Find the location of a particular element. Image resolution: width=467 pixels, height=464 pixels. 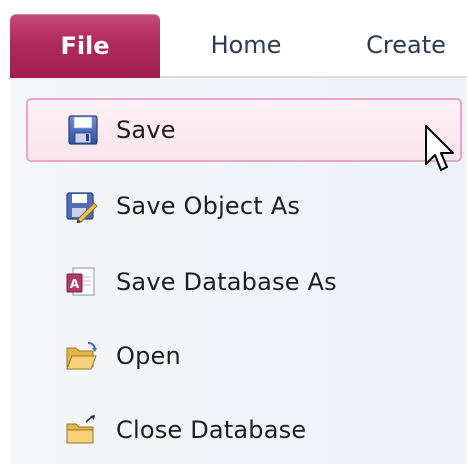

save-database-as-icon: A is located at coordinates (80, 281).